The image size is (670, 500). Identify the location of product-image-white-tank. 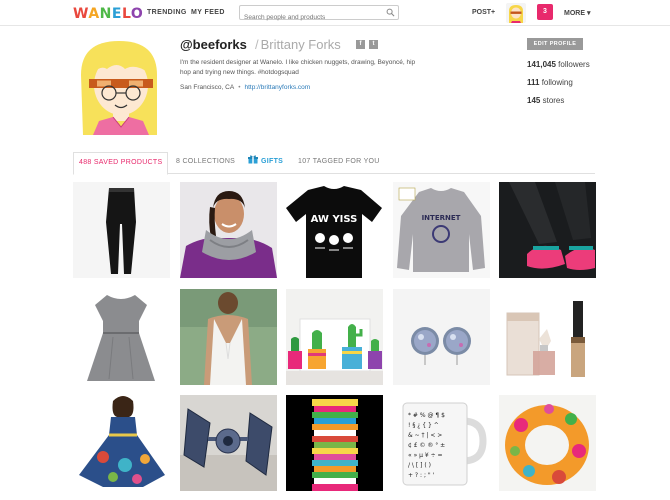
(228, 337).